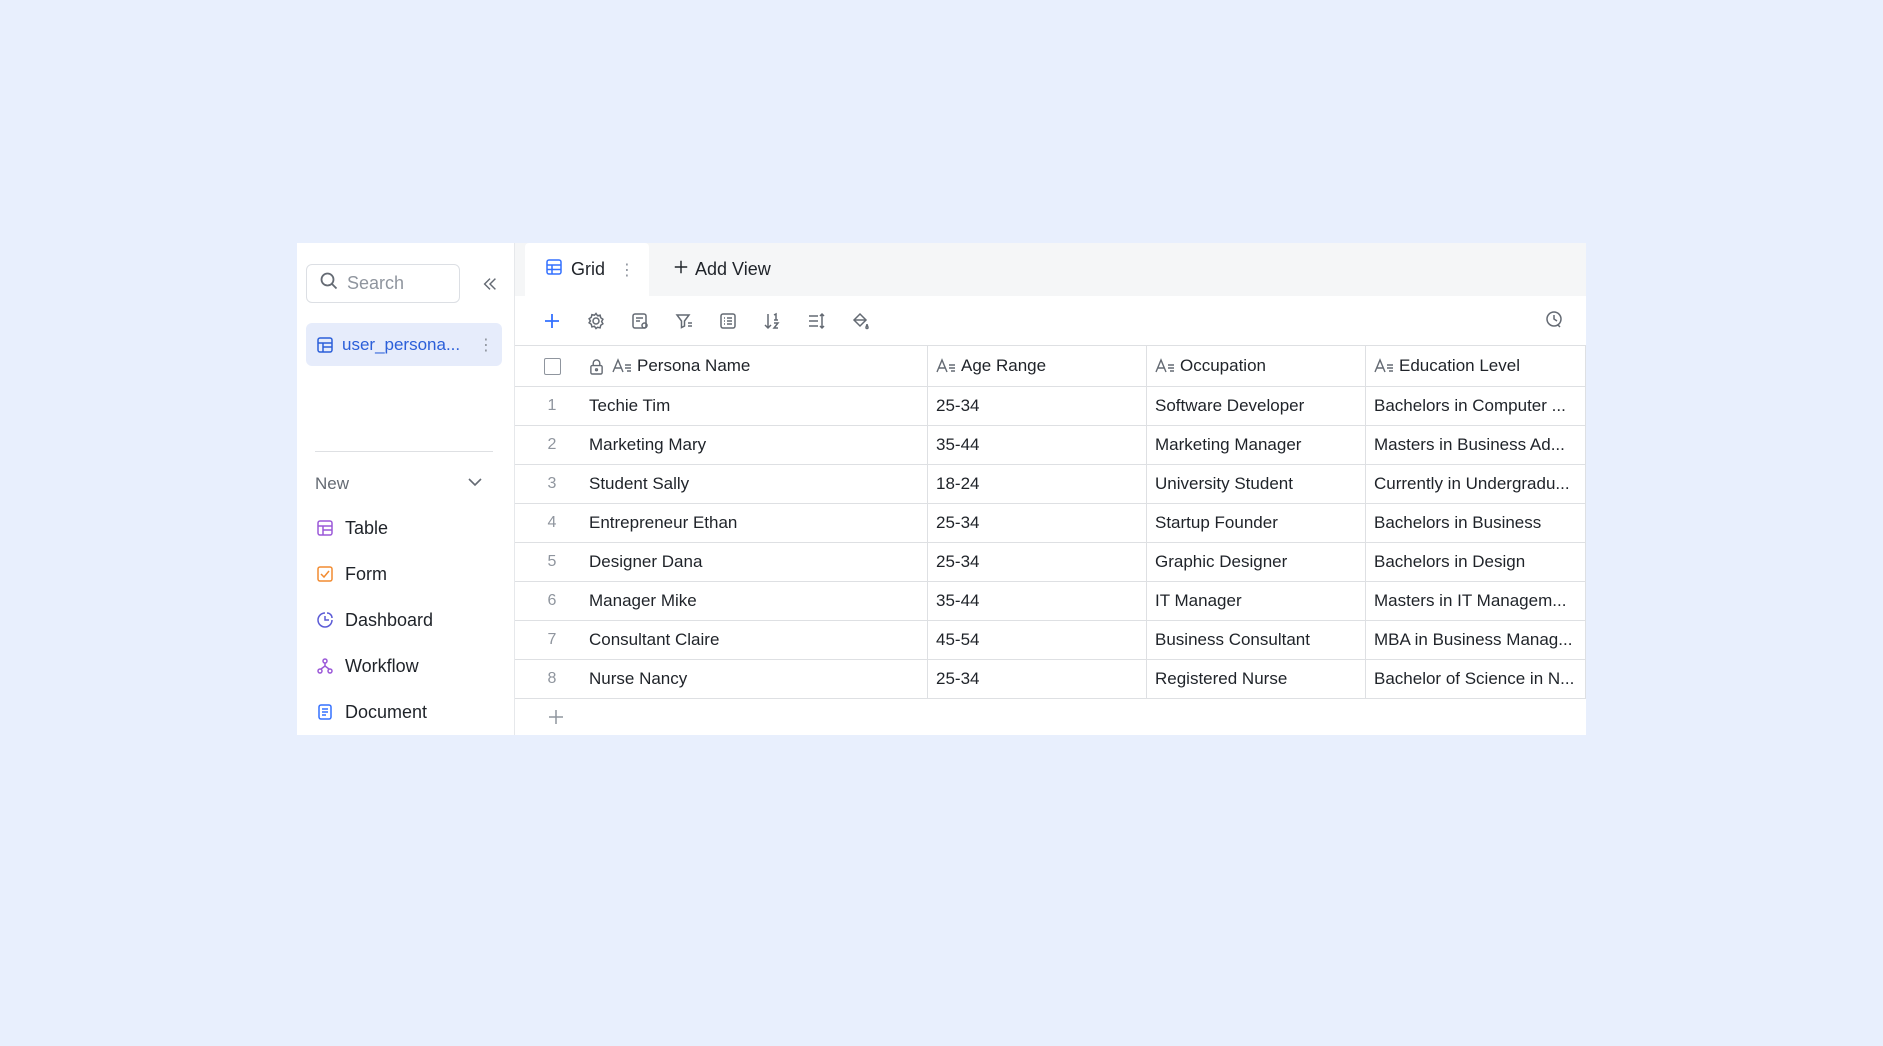 This screenshot has width=1883, height=1046. What do you see at coordinates (490, 284) in the screenshot?
I see `collapse-sidebar-icon` at bounding box center [490, 284].